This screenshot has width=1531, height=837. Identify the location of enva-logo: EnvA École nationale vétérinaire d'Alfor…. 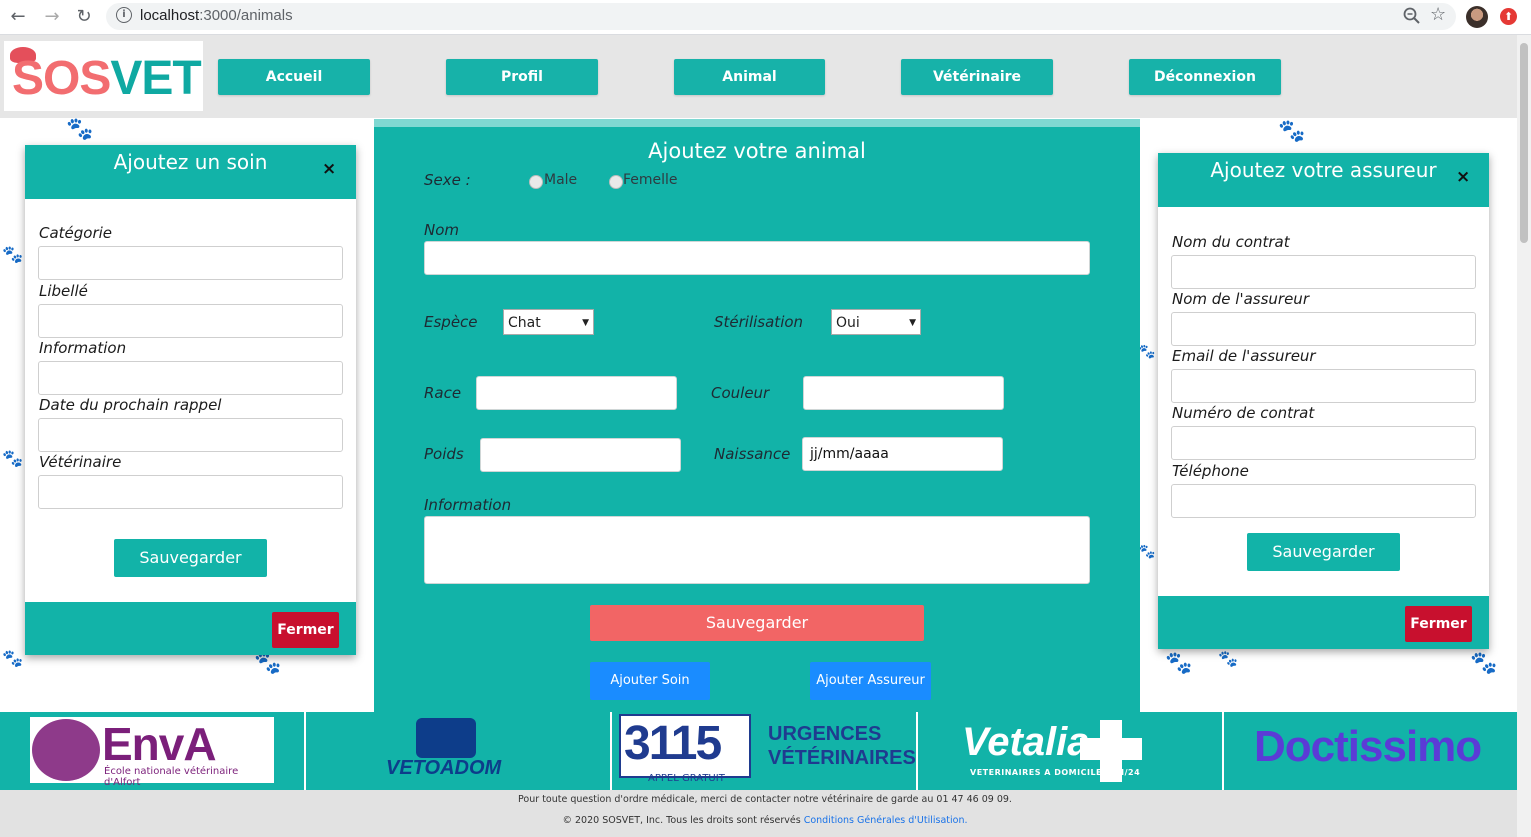
(152, 752).